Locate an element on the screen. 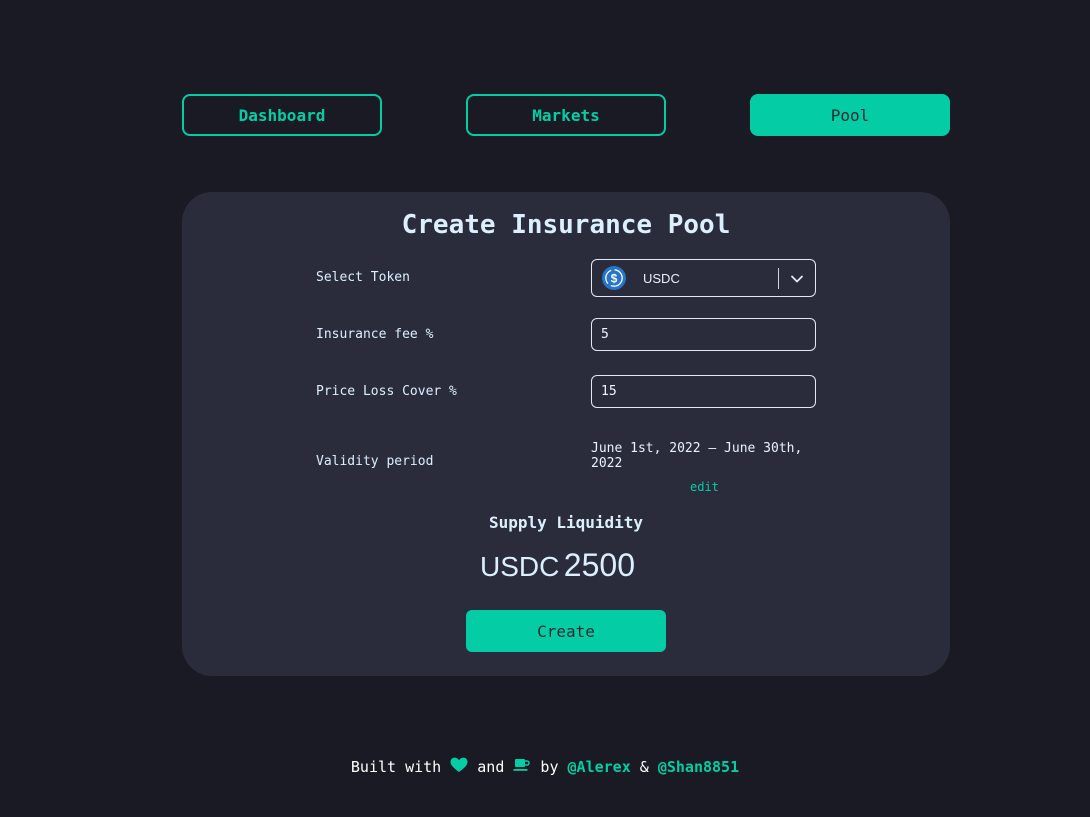 The height and width of the screenshot is (817, 1090). price-loss-cover-input is located at coordinates (703, 391).